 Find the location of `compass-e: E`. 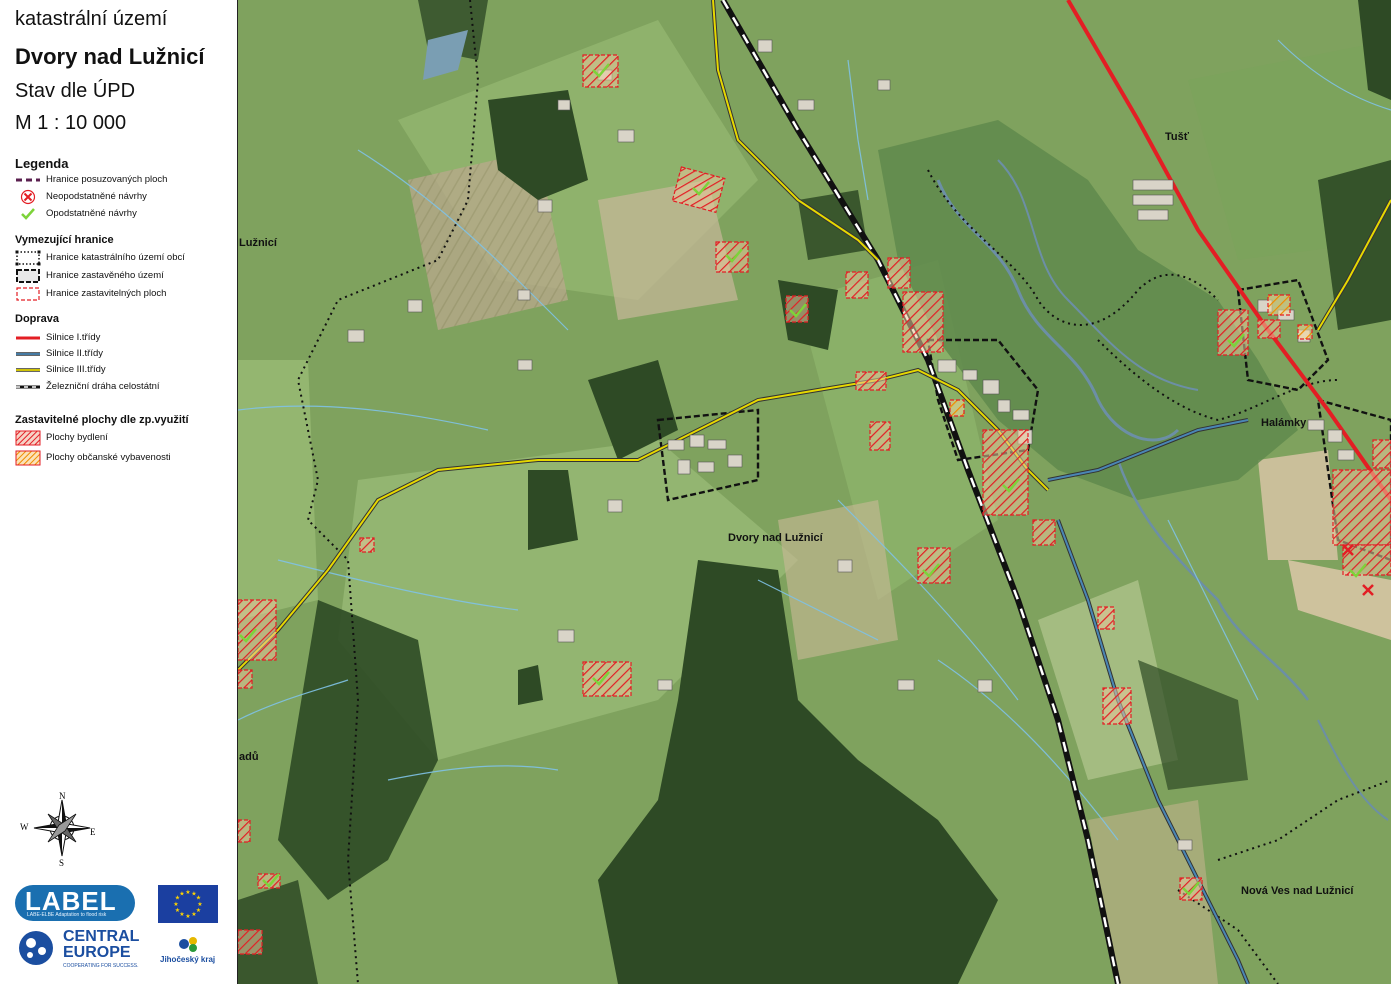

compass-e: E is located at coordinates (93, 832).